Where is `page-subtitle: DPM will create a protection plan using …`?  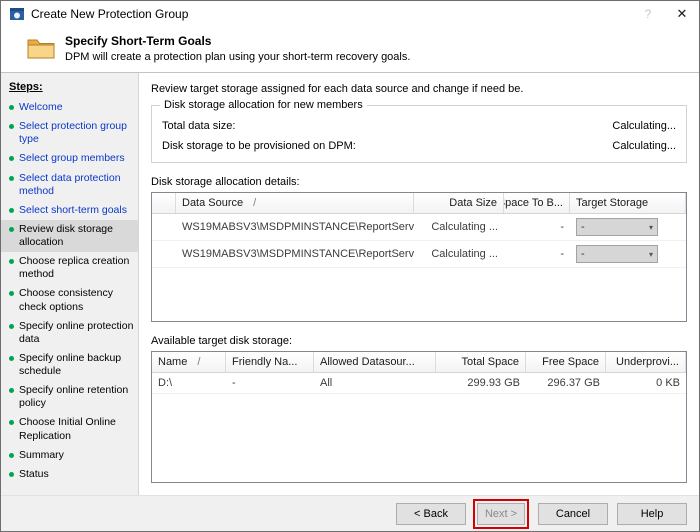
page-subtitle: DPM will create a protection plan using … is located at coordinates (238, 57).